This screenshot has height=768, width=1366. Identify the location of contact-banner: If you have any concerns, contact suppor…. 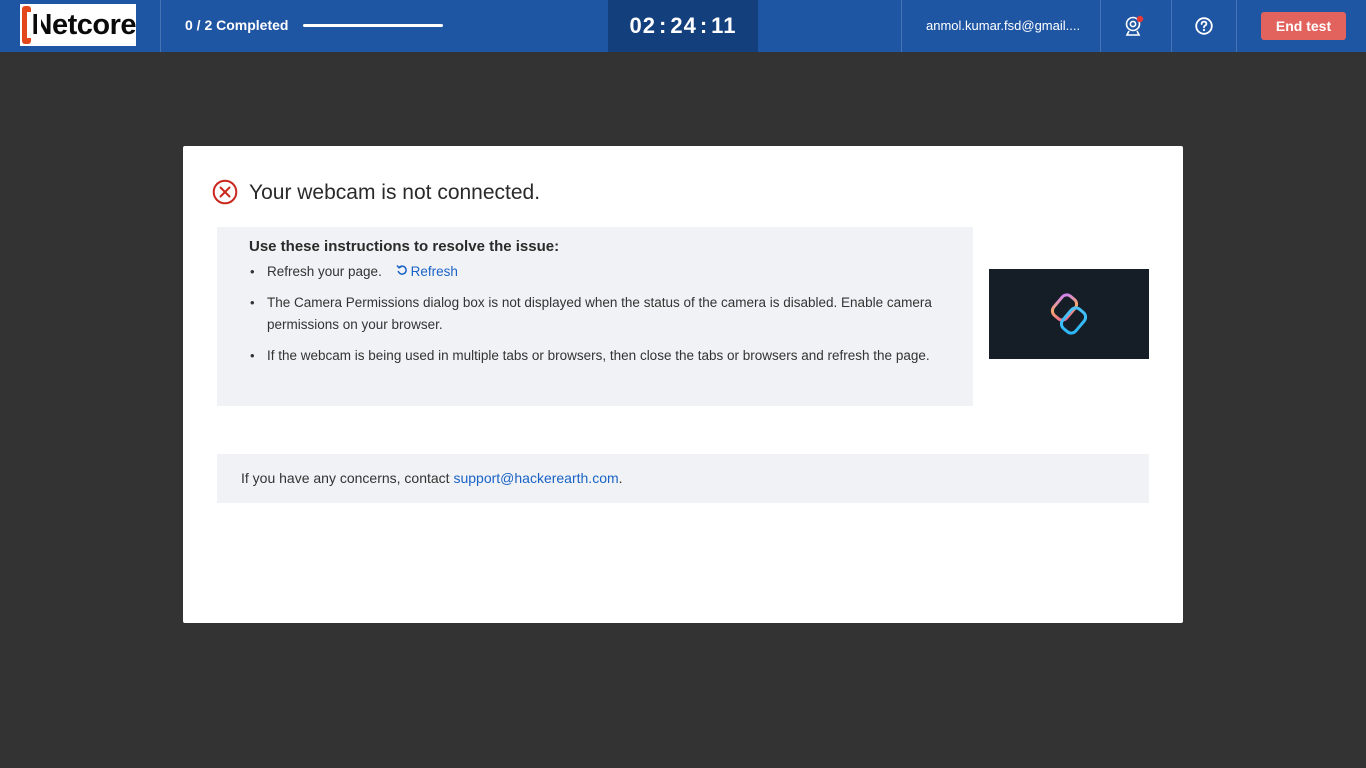
(683, 478).